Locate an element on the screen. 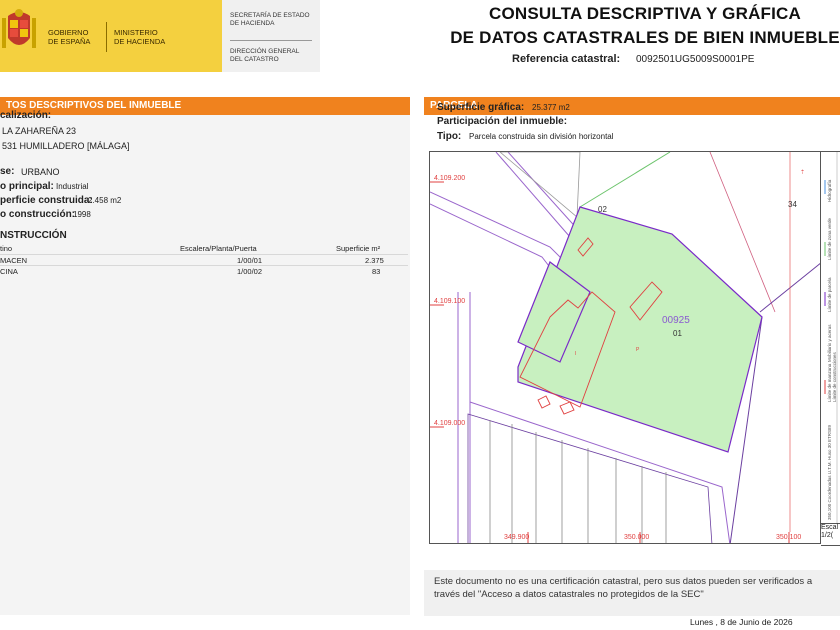 The height and width of the screenshot is (630, 840). table-row-1-escalera: 1/00/01 is located at coordinates (250, 260).